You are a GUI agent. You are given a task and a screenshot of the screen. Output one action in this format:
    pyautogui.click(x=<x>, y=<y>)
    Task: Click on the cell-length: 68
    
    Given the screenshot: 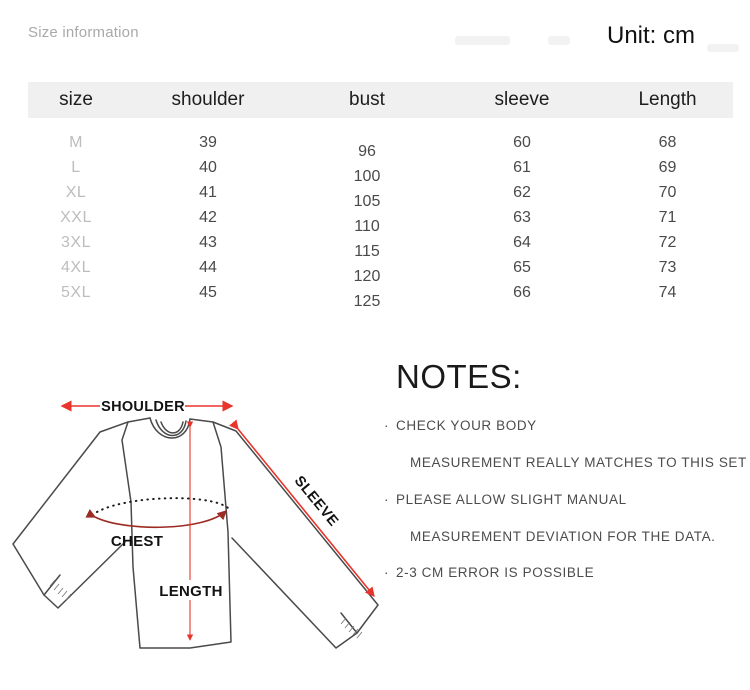 What is the action you would take?
    pyautogui.click(x=667, y=142)
    